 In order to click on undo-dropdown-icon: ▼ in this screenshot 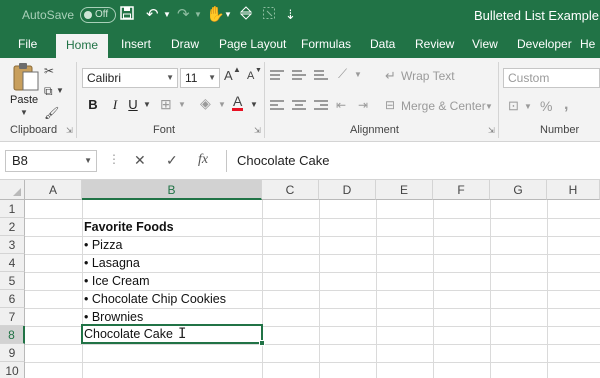, I will do `click(167, 14)`.